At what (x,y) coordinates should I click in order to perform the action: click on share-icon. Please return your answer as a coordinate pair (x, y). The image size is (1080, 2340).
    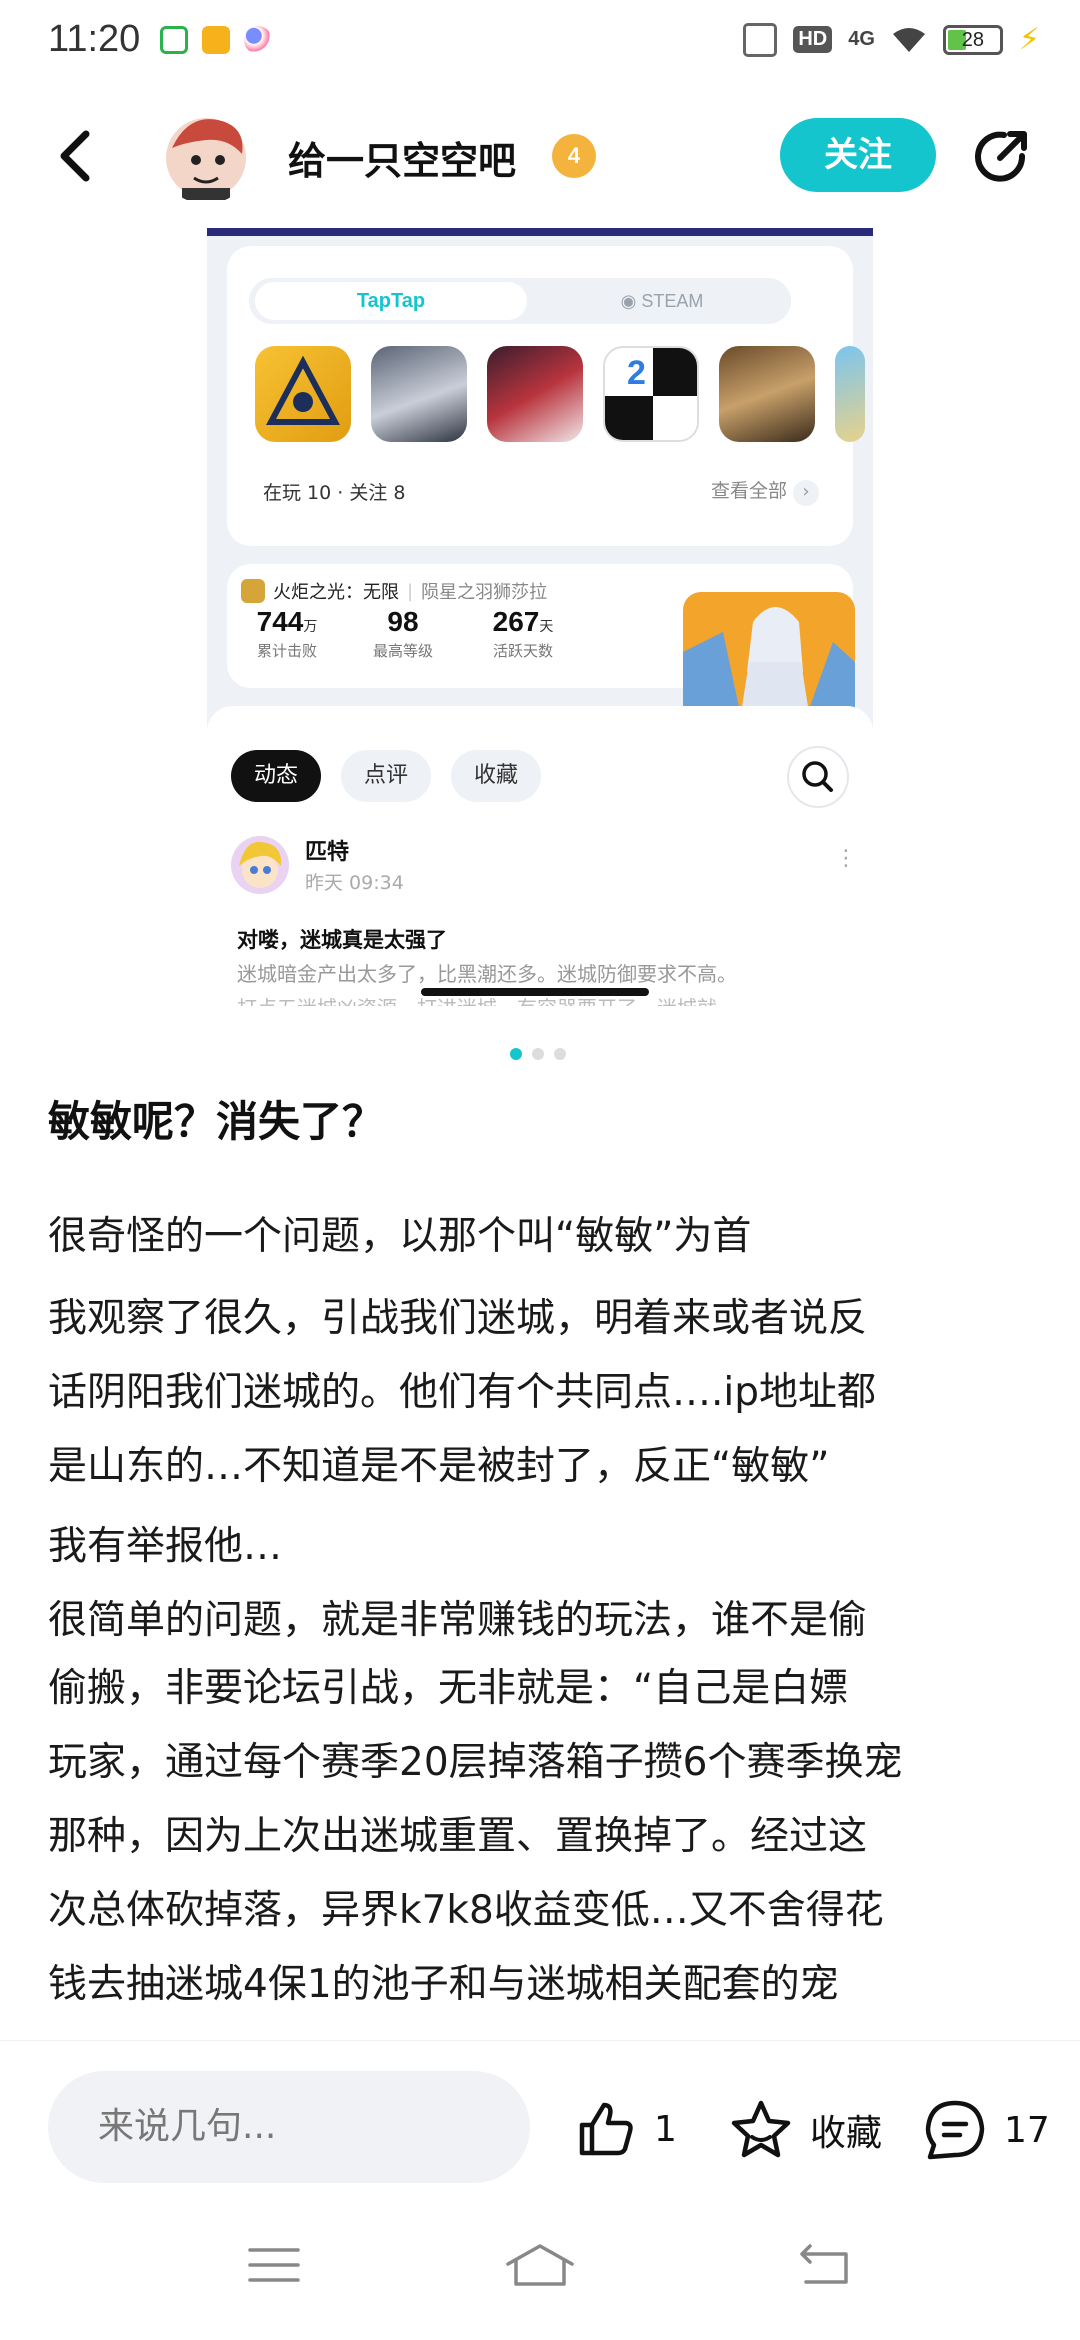
    Looking at the image, I should click on (1001, 156).